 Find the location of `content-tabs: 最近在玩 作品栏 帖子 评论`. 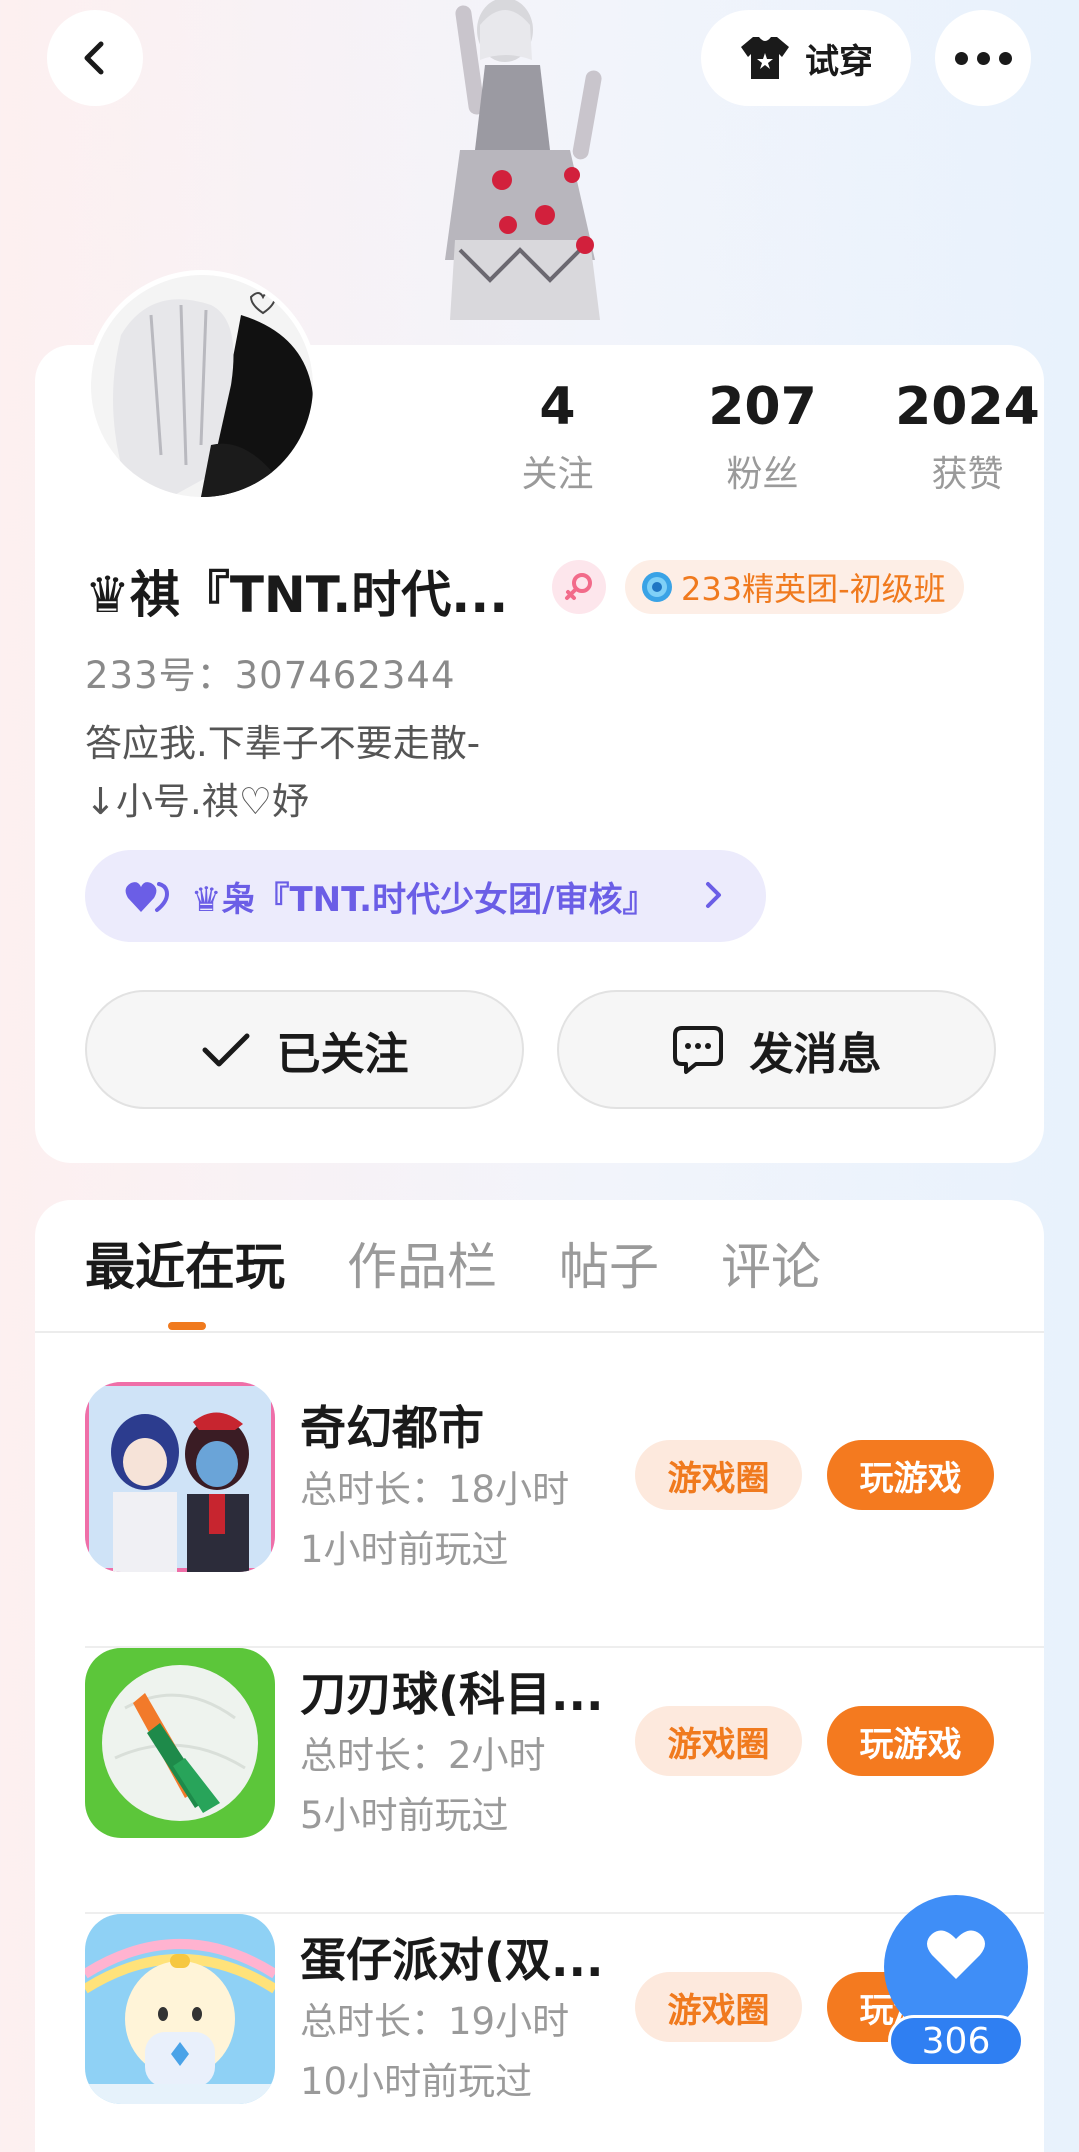

content-tabs: 最近在玩 作品栏 帖子 评论 is located at coordinates (484, 1267).